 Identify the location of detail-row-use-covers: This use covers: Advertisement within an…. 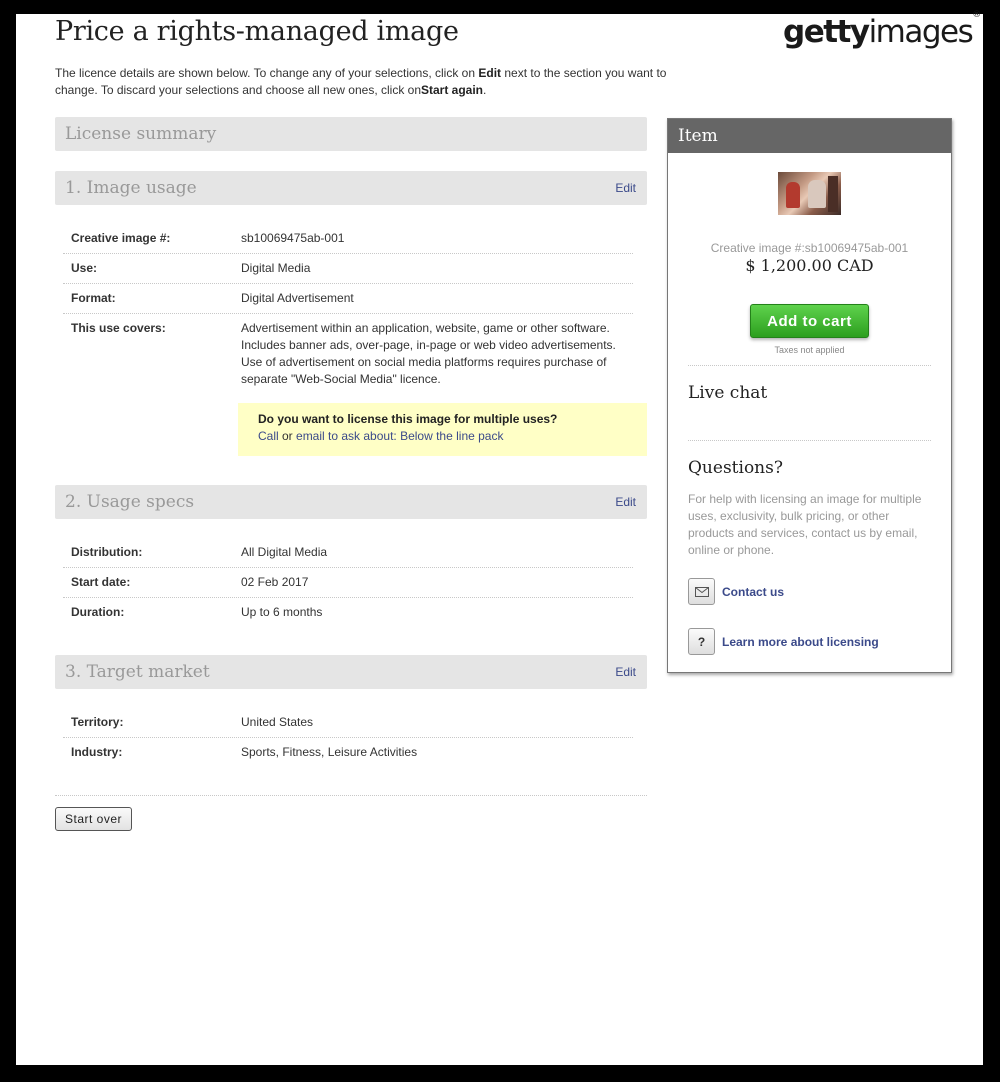
(348, 354).